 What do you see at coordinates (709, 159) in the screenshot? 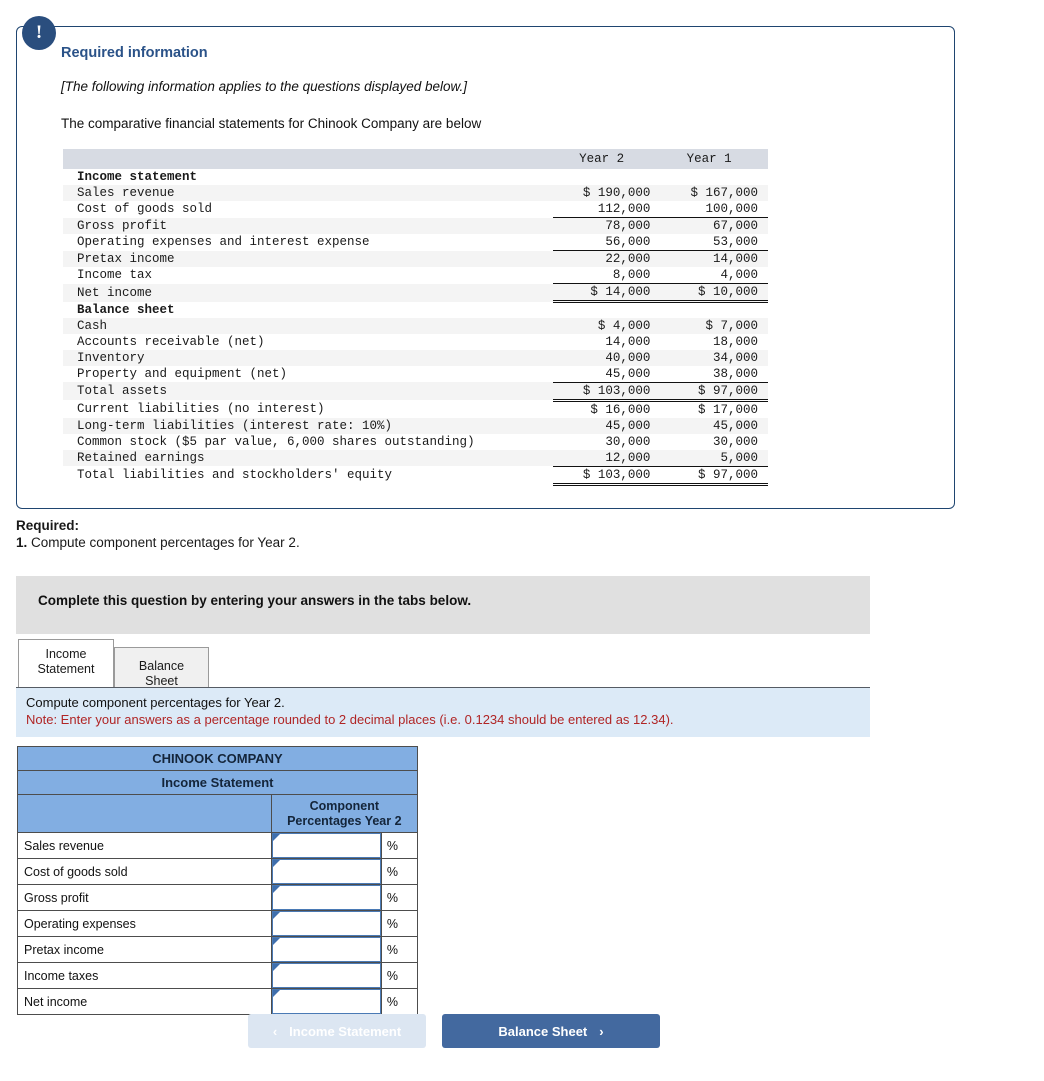
I see `header-year1: Year 1` at bounding box center [709, 159].